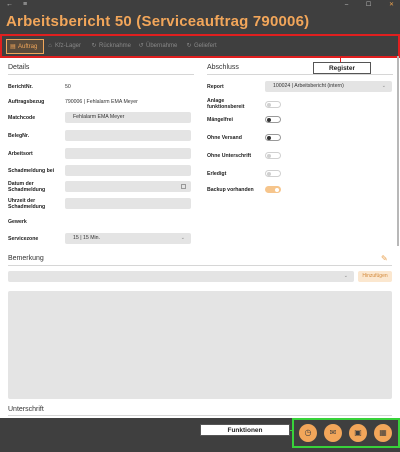 The height and width of the screenshot is (452, 400). I want to click on report-select: 100024 | Arbeitsbericht (intern) ⌄, so click(328, 86).